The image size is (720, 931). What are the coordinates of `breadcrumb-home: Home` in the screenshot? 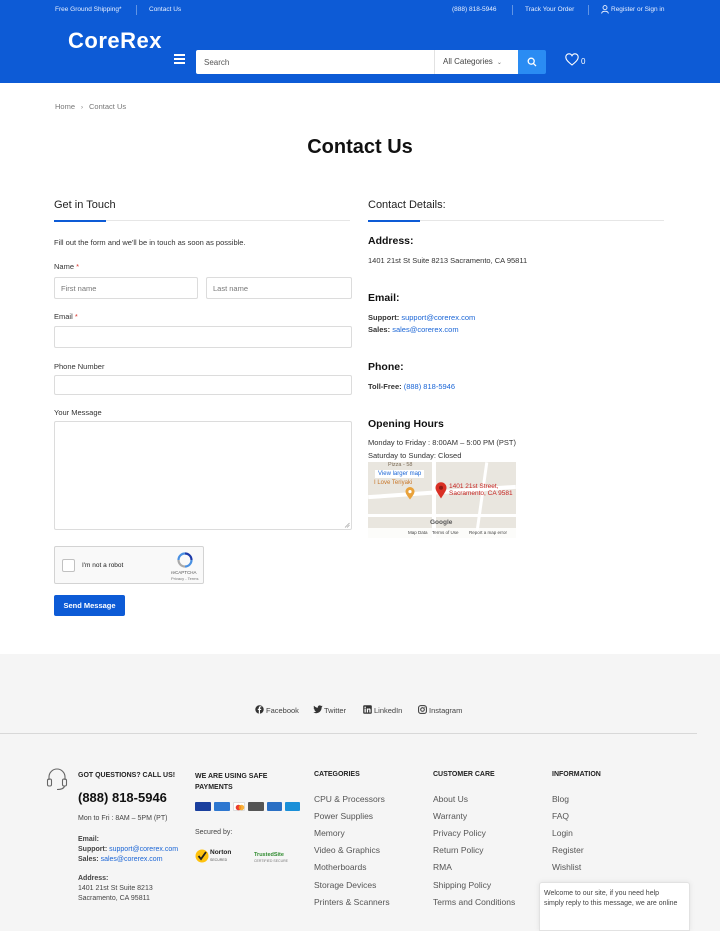 It's located at (65, 106).